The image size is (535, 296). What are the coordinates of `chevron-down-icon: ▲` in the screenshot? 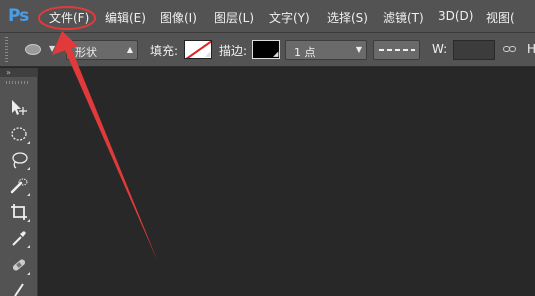 It's located at (129, 49).